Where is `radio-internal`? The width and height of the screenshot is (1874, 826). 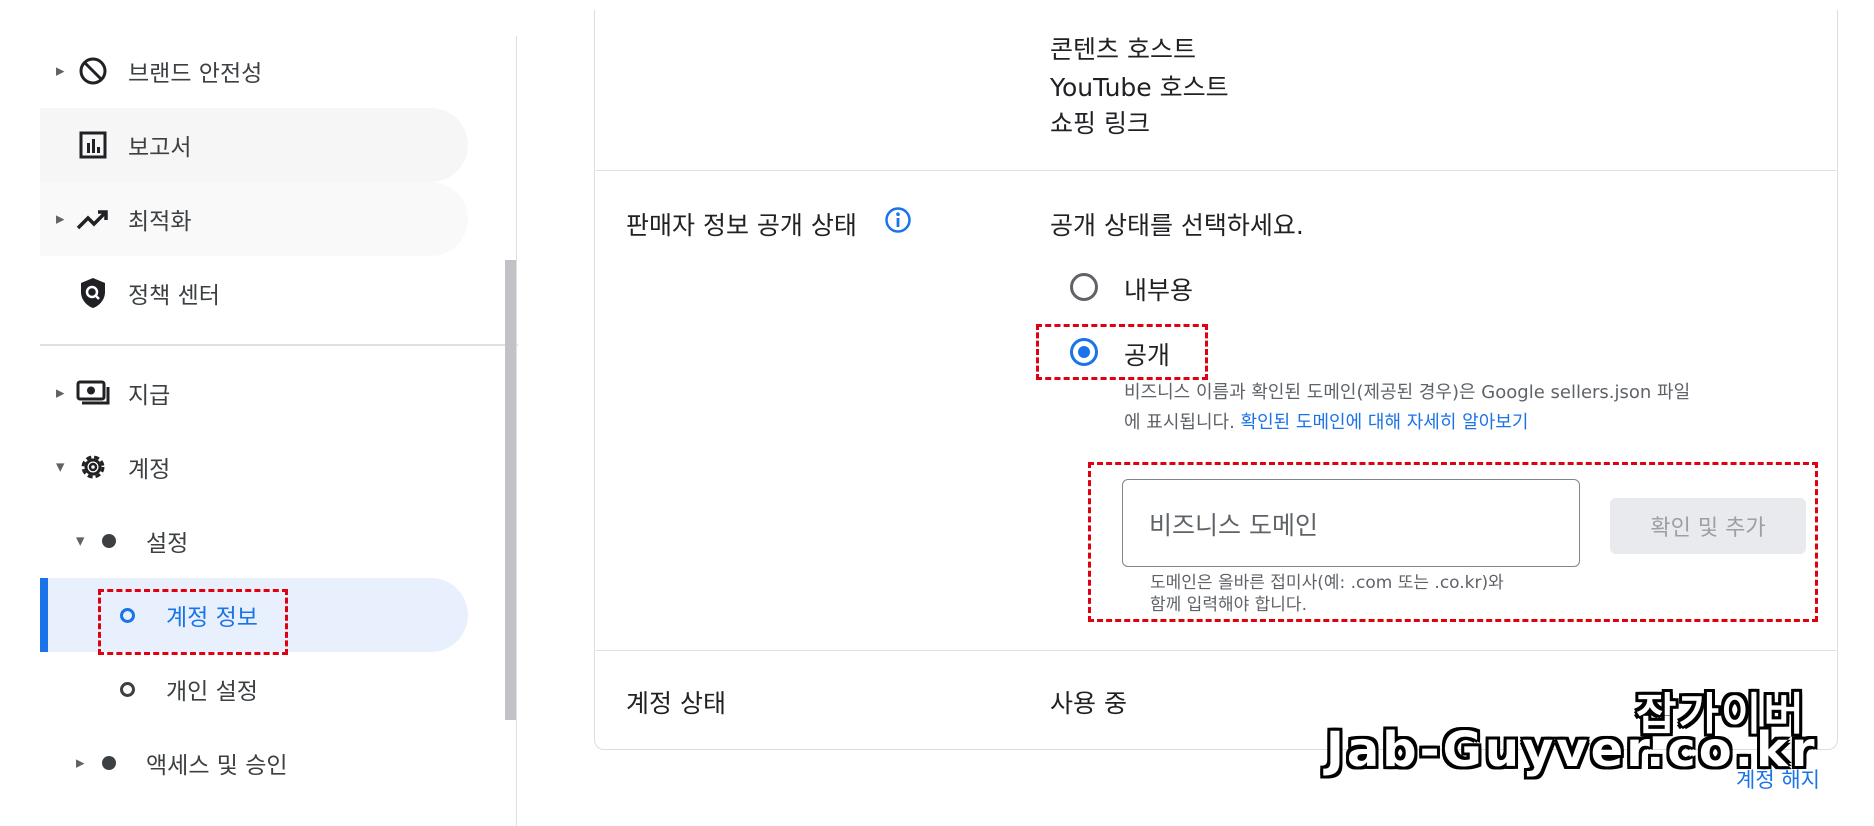
radio-internal is located at coordinates (1084, 287).